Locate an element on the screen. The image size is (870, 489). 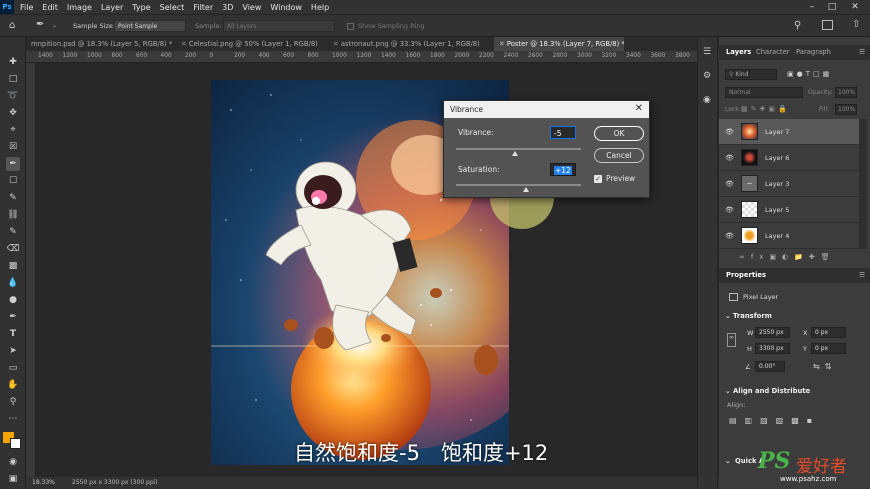
height-input: 3300 px is located at coordinates (772, 348).